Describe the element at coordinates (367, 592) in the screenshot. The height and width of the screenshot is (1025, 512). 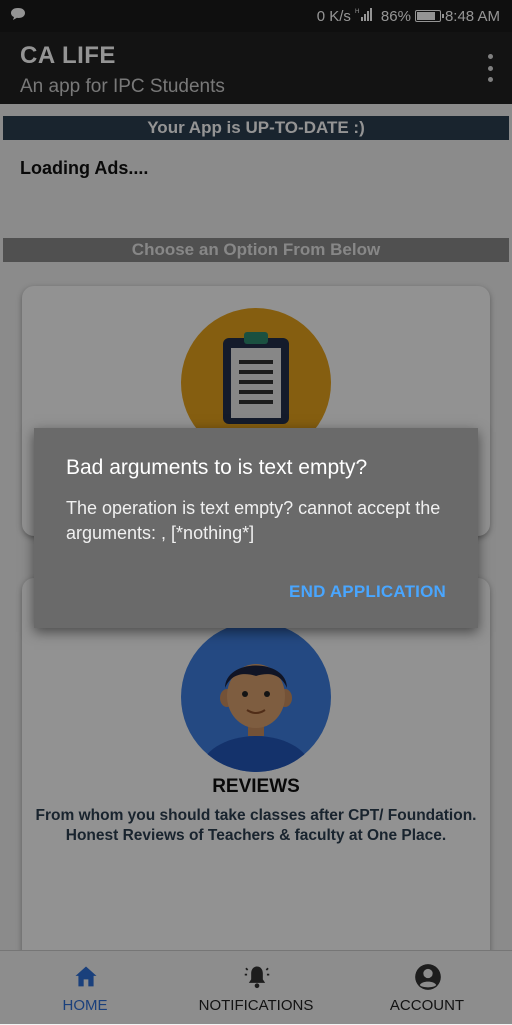
I see `end-application-button: END APPLICATION` at that location.